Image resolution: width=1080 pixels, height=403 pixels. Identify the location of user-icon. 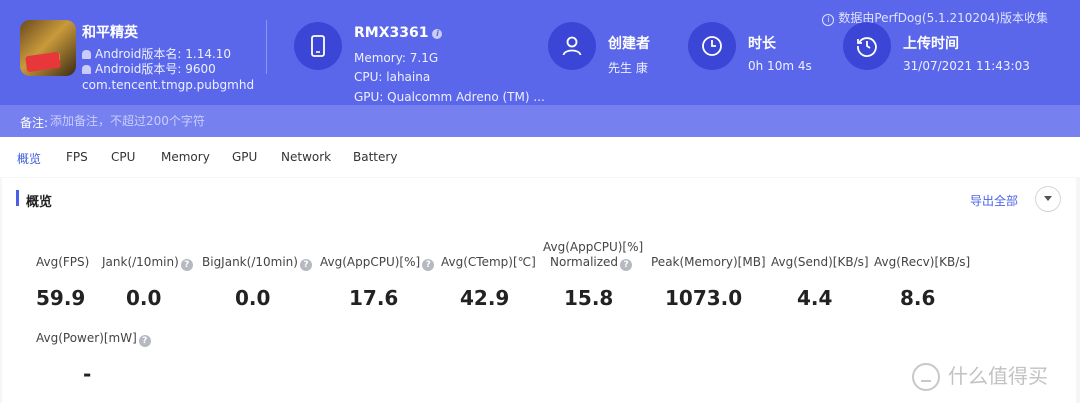
(572, 46).